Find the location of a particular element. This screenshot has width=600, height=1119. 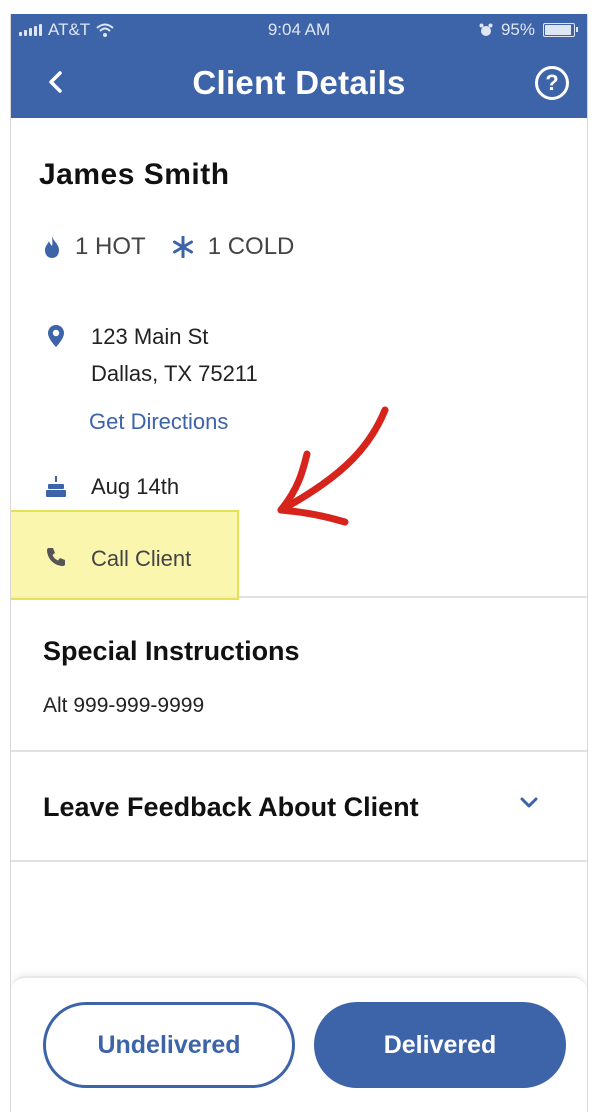

special-instructions-title: Special Instructions is located at coordinates (171, 651).